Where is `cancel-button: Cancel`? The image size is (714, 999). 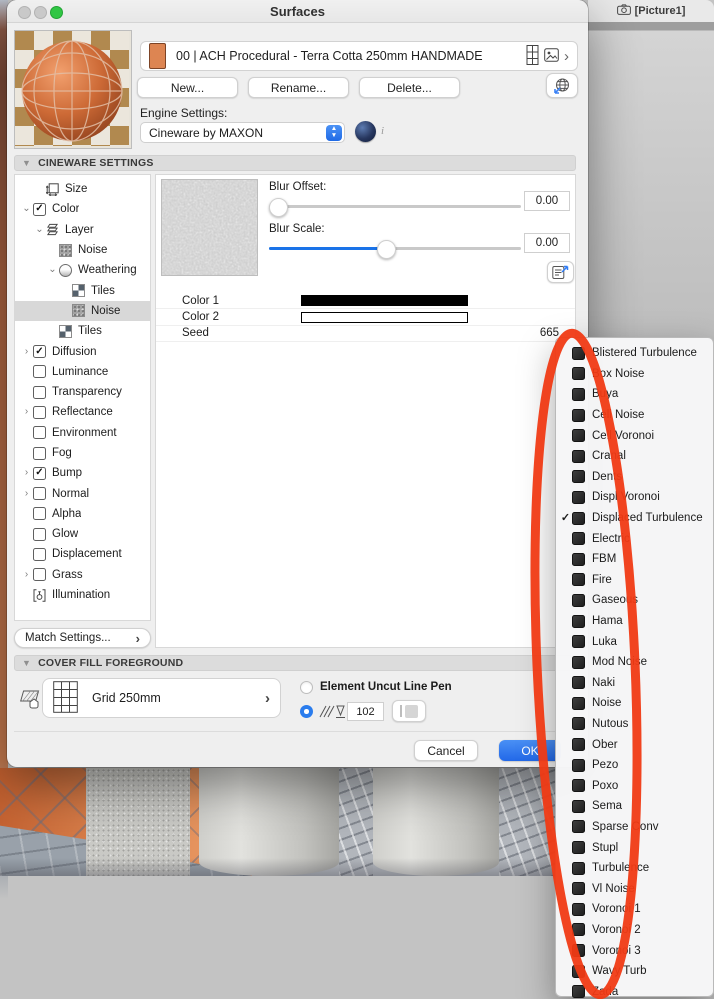
cancel-button: Cancel is located at coordinates (446, 750).